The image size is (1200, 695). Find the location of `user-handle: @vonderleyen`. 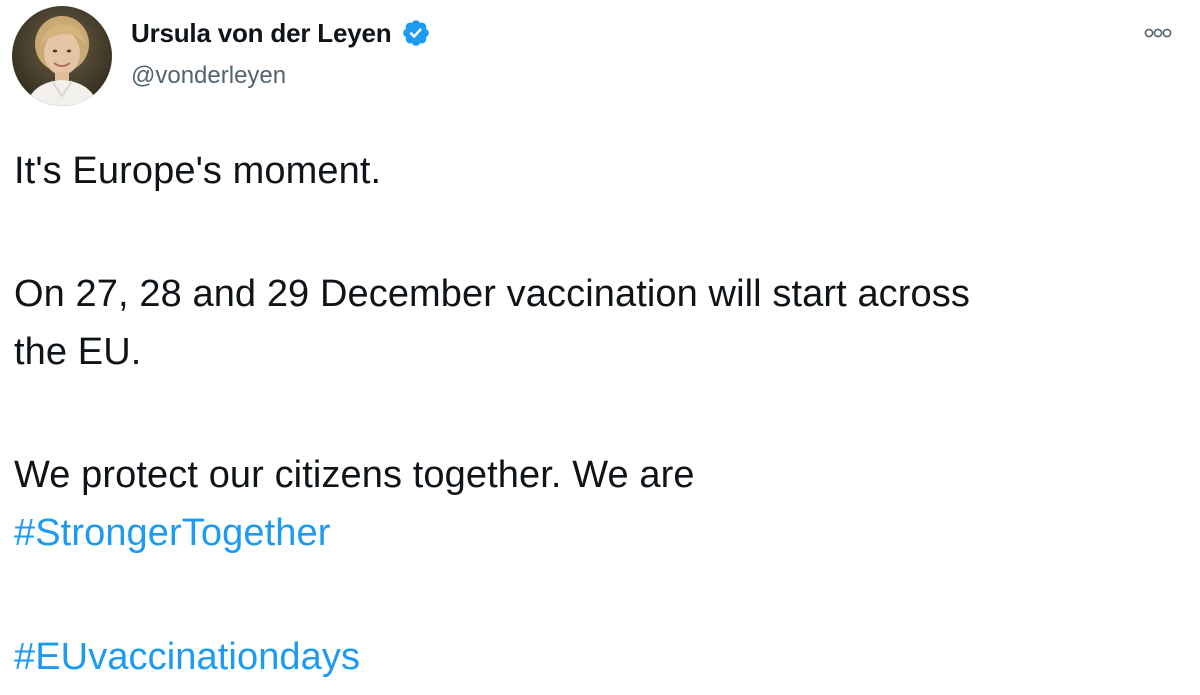

user-handle: @vonderleyen is located at coordinates (281, 76).